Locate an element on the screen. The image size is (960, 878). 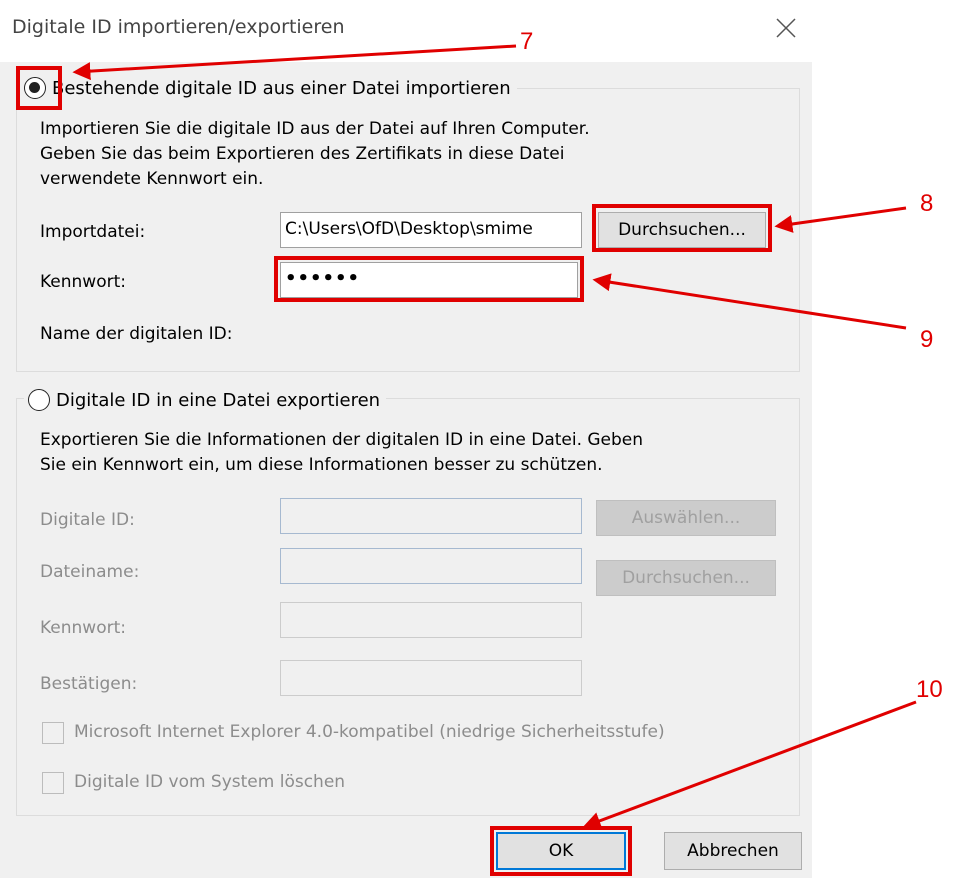
title-bar: Digitale ID importieren/exportieren is located at coordinates (406, 31).